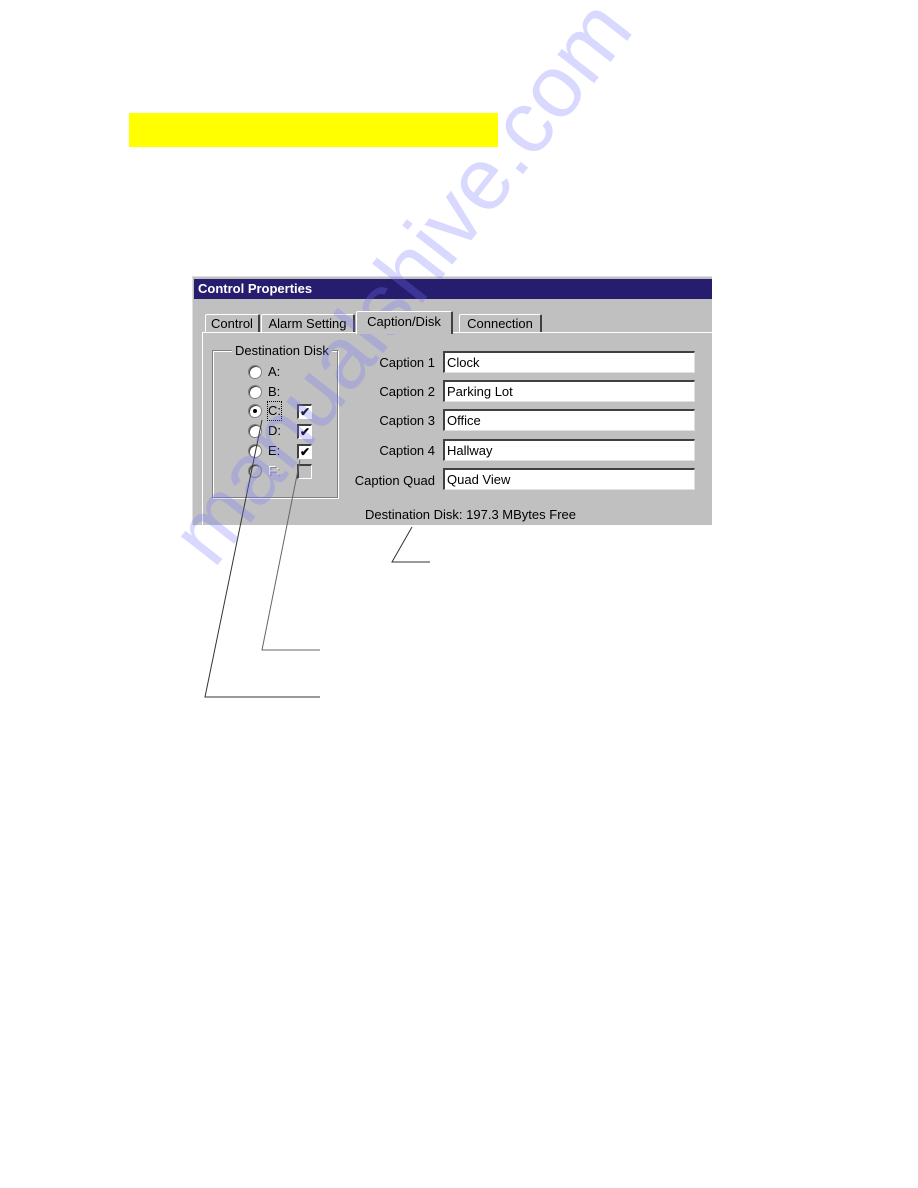 This screenshot has height=1188, width=918. Describe the element at coordinates (410, 544) in the screenshot. I see `callout-free-space` at that location.